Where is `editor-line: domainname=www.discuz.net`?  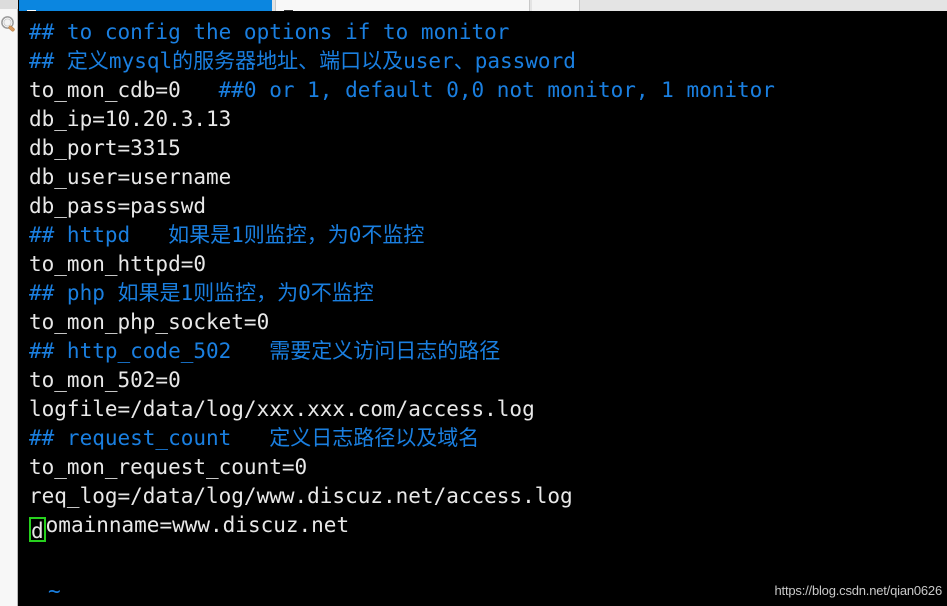
editor-line: domainname=www.discuz.net is located at coordinates (488, 527).